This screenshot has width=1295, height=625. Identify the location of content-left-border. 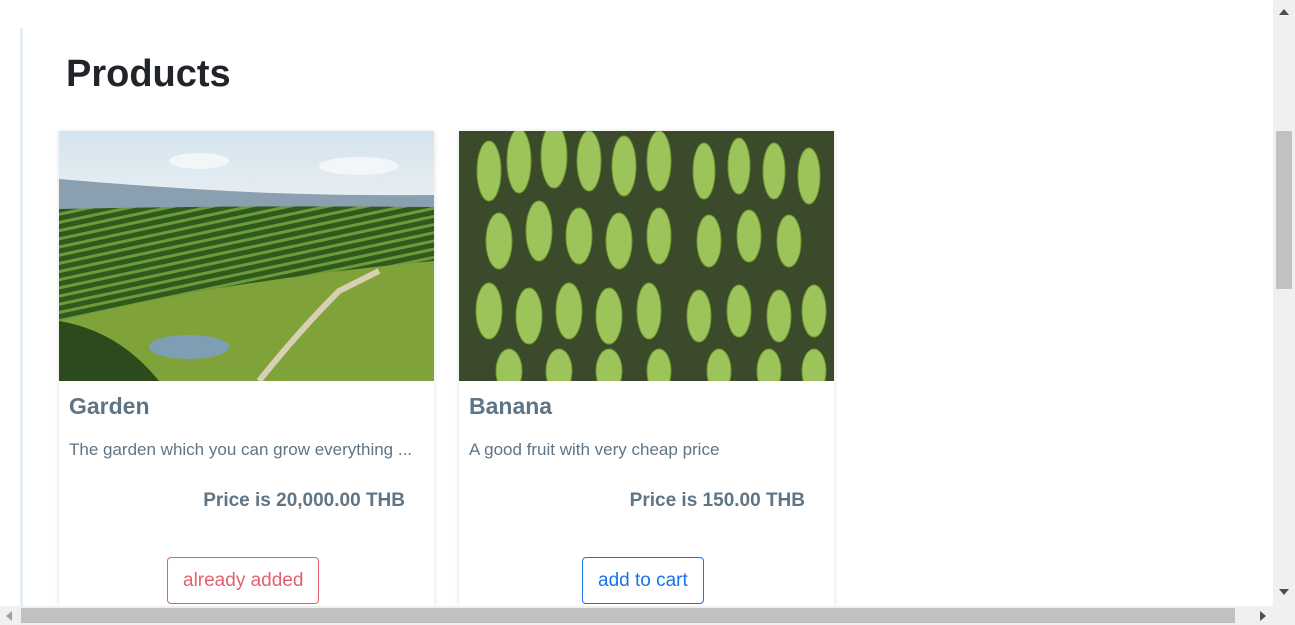
(21, 317).